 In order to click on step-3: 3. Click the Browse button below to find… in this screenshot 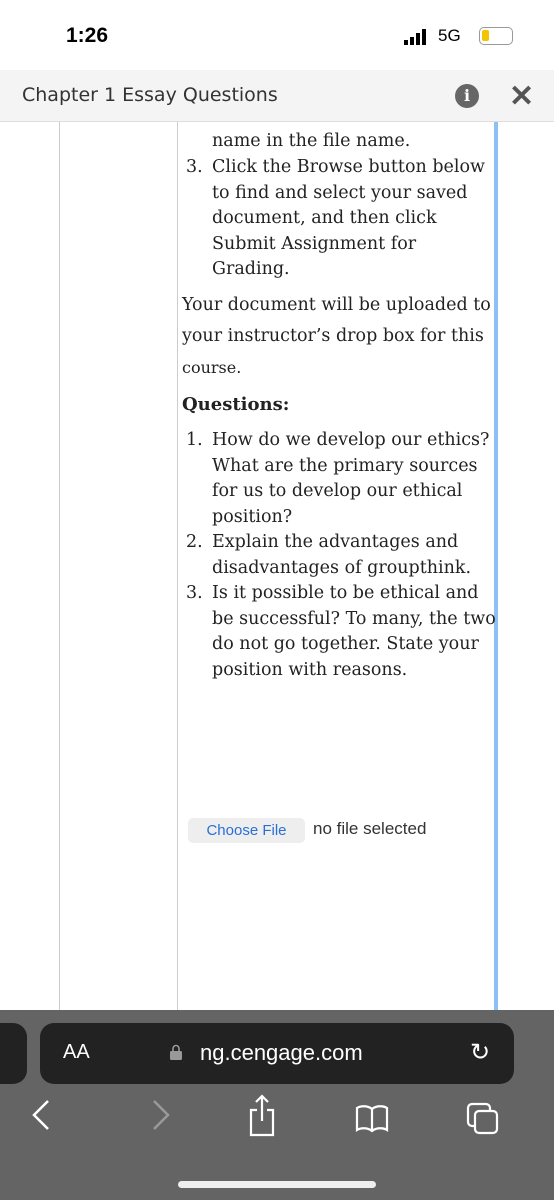, I will do `click(335, 219)`.